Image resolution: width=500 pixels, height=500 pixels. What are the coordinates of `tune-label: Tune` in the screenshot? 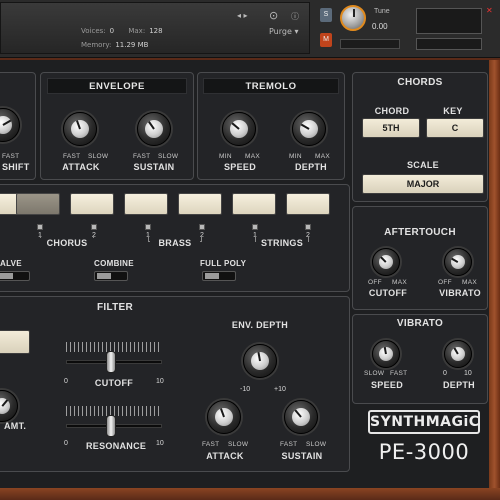 It's located at (382, 11).